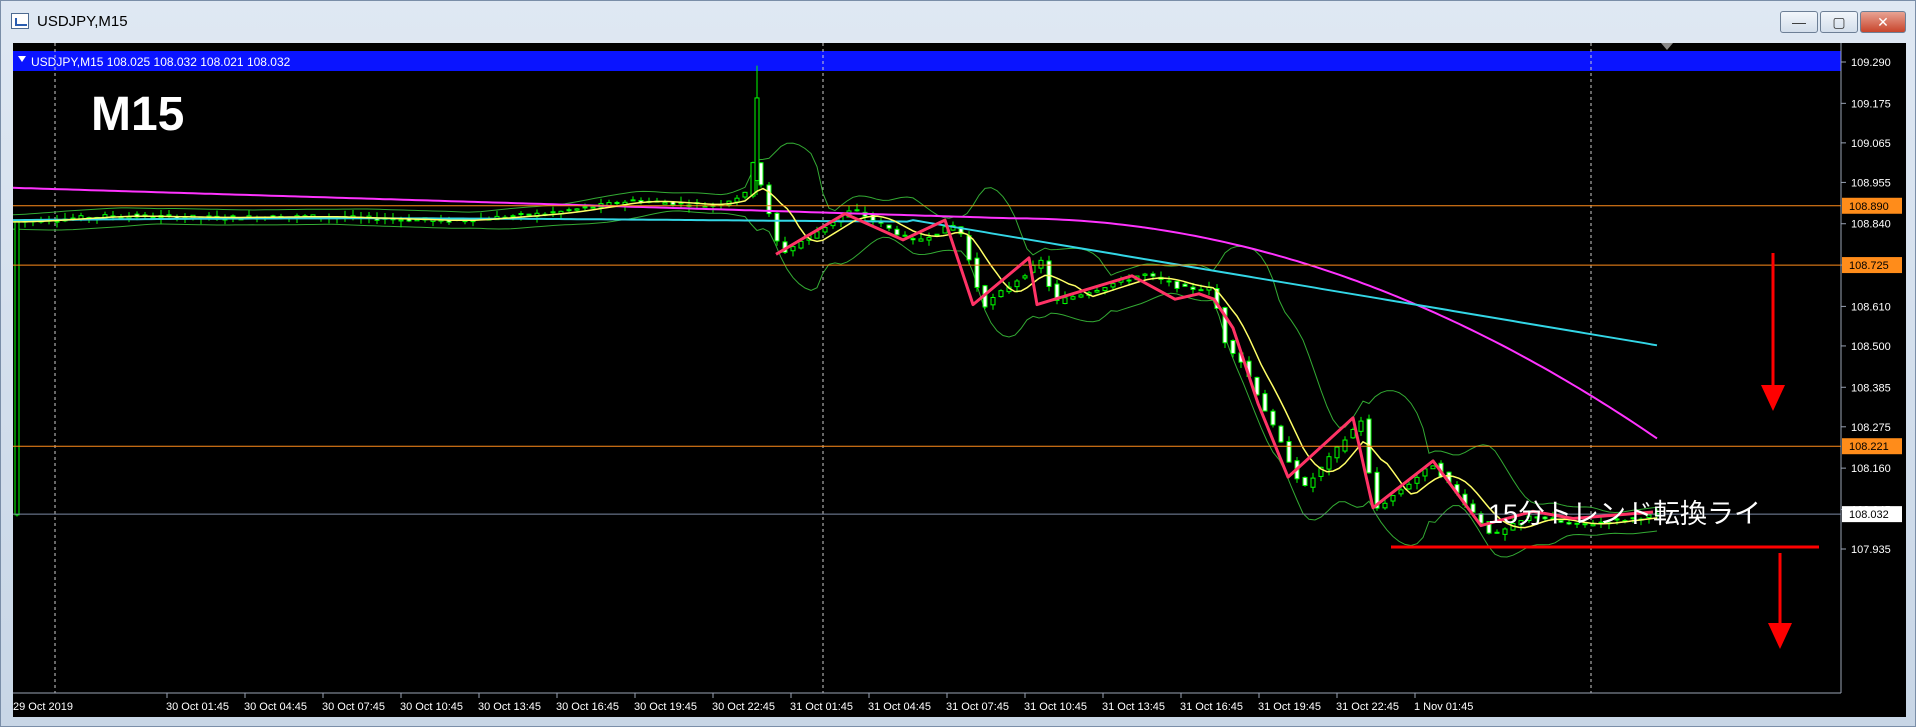  Describe the element at coordinates (1869, 447) in the screenshot. I see `level-price-tag-text: 108.221` at that location.